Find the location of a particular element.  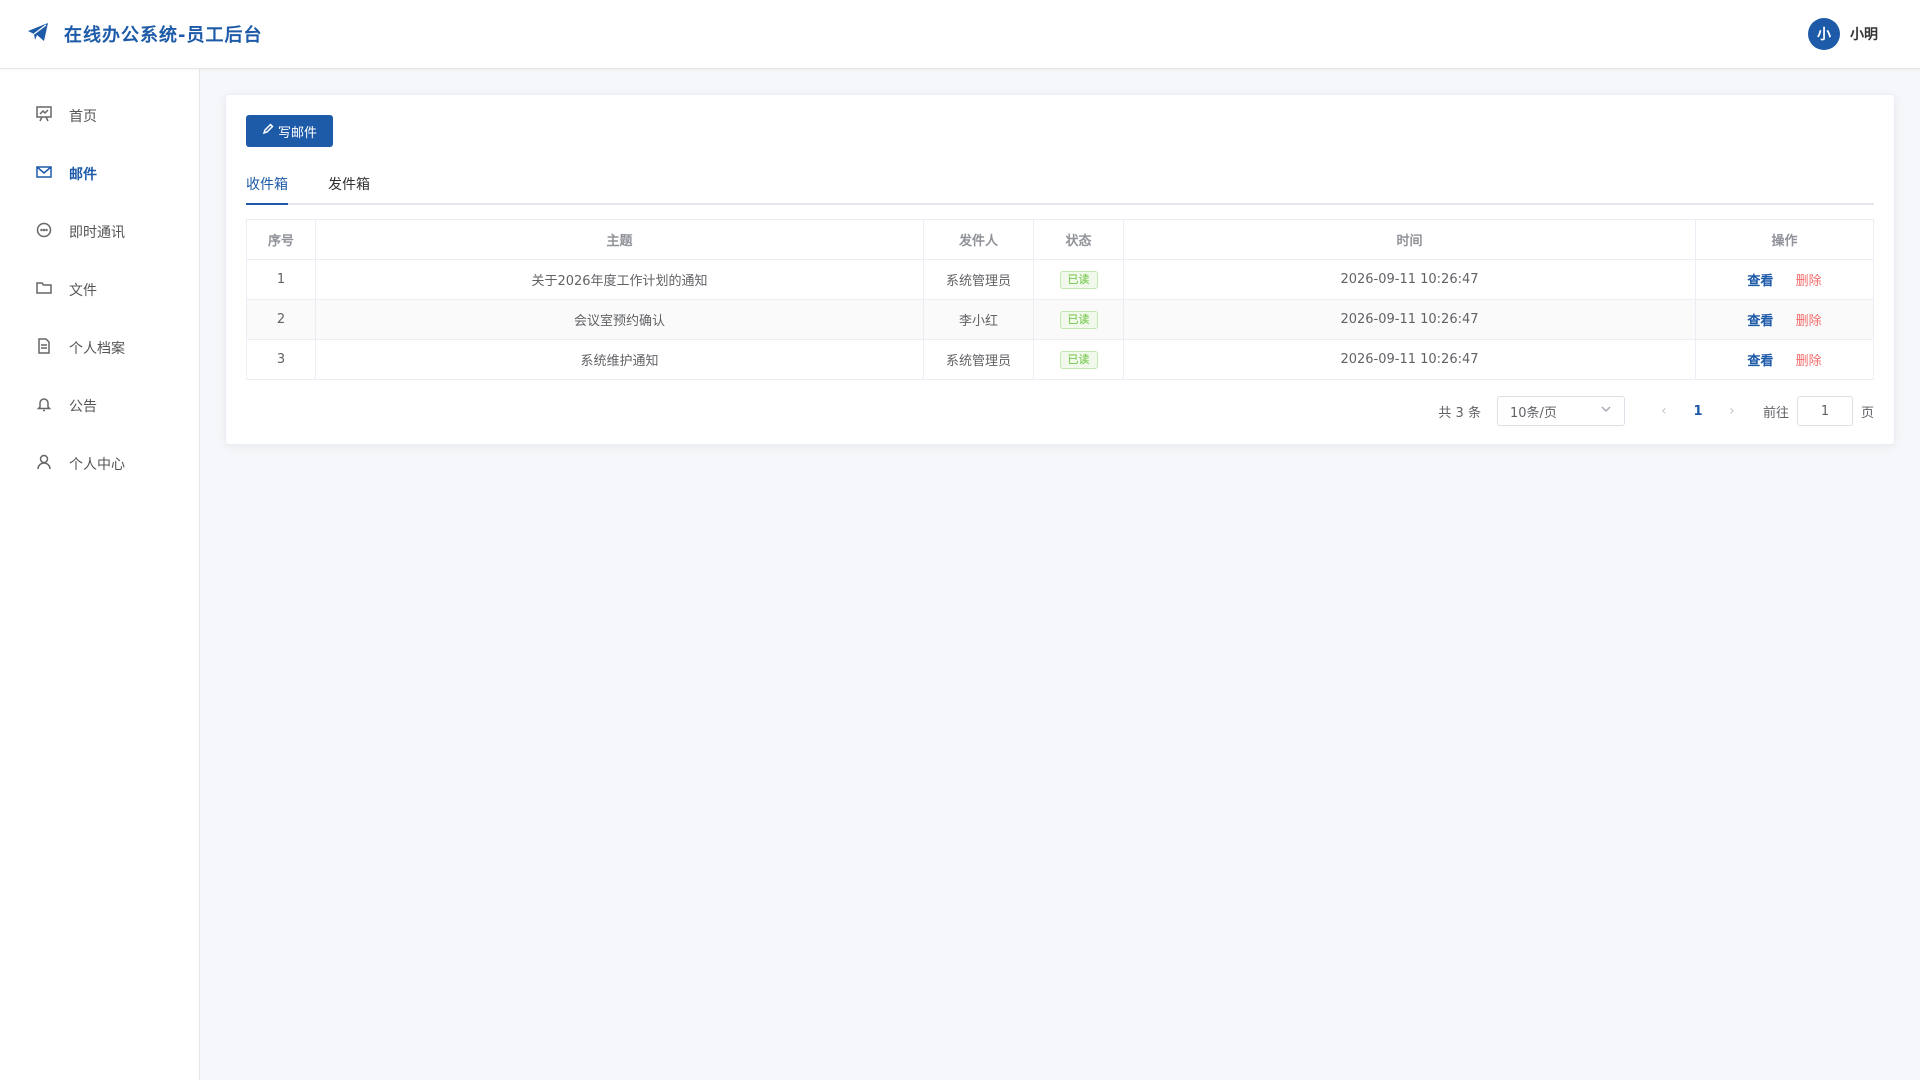

sidebar-item-label: 首页 is located at coordinates (83, 117).